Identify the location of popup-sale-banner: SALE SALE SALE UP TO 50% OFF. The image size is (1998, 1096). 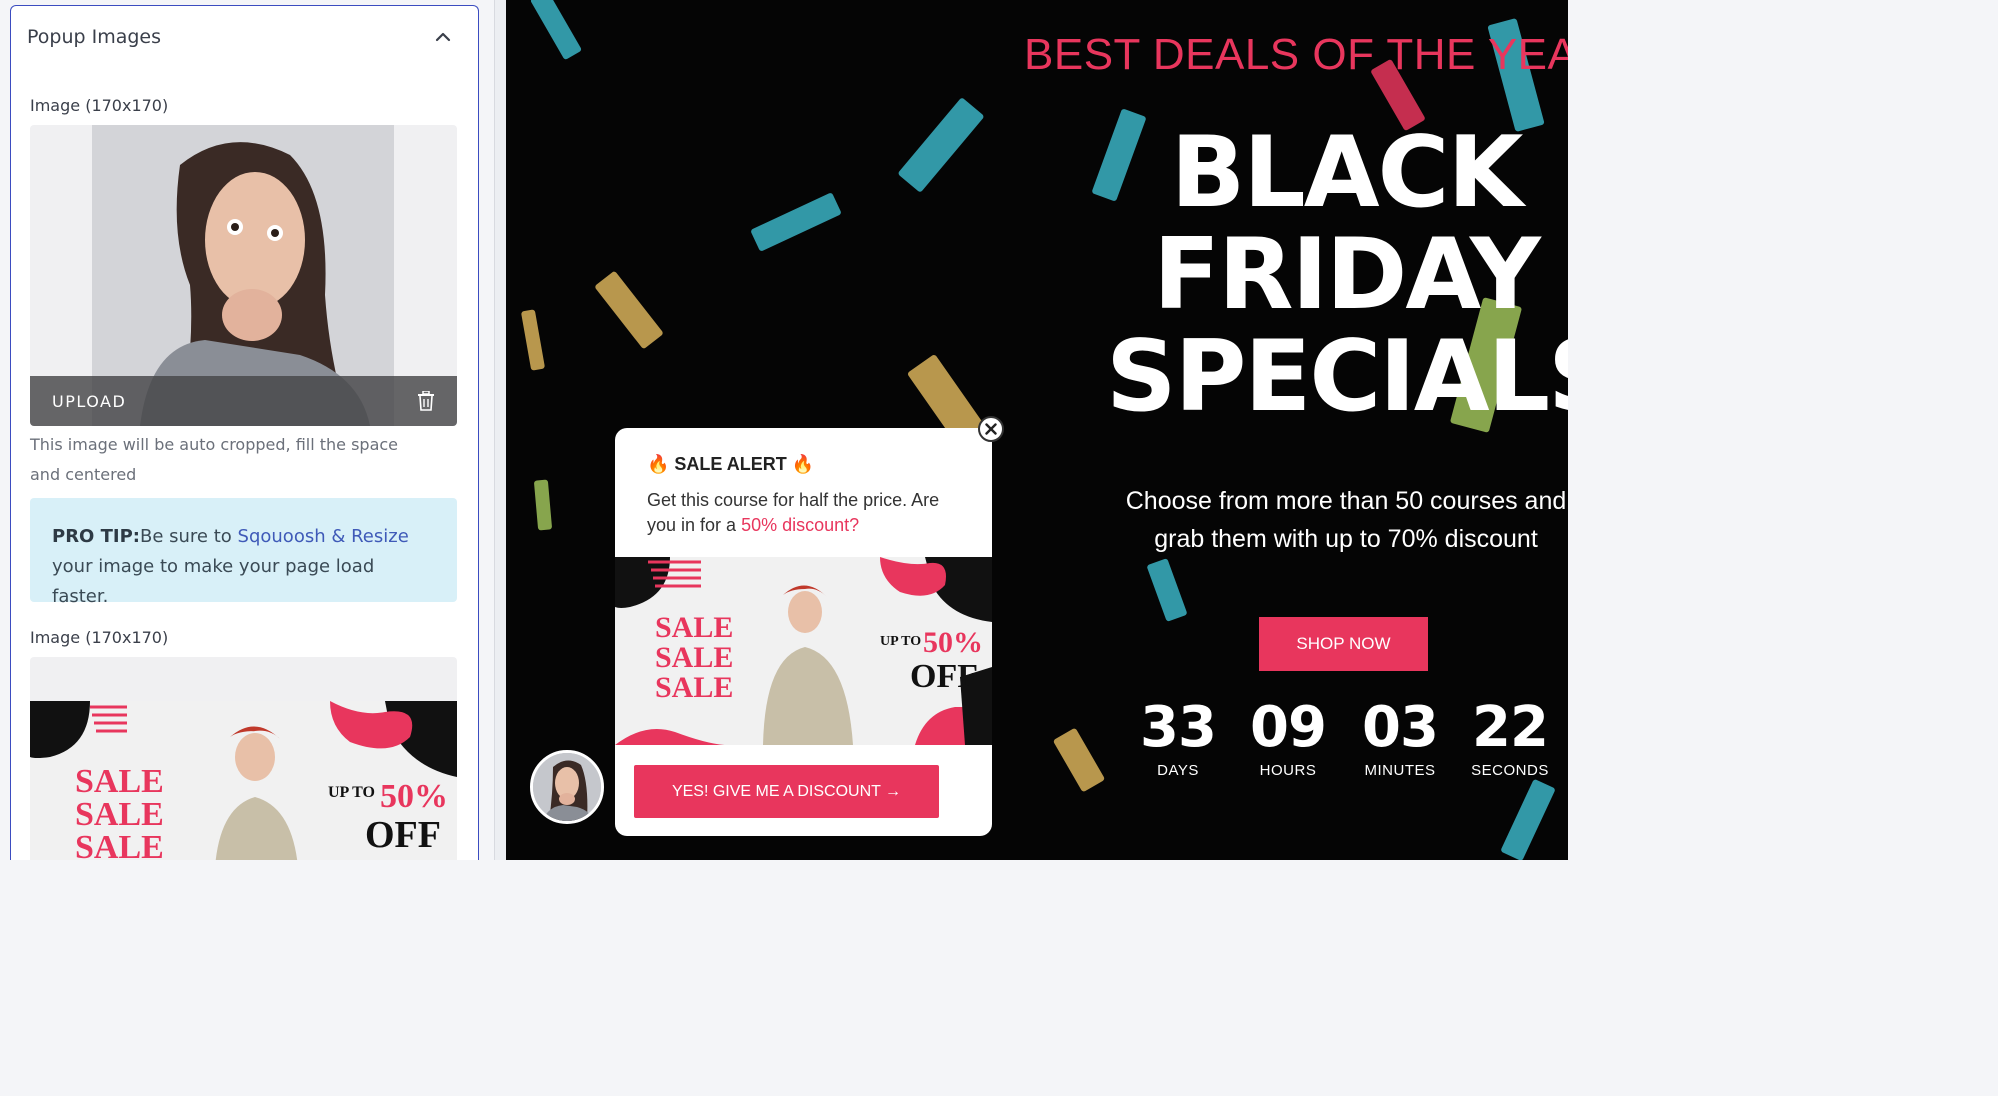
(803, 651).